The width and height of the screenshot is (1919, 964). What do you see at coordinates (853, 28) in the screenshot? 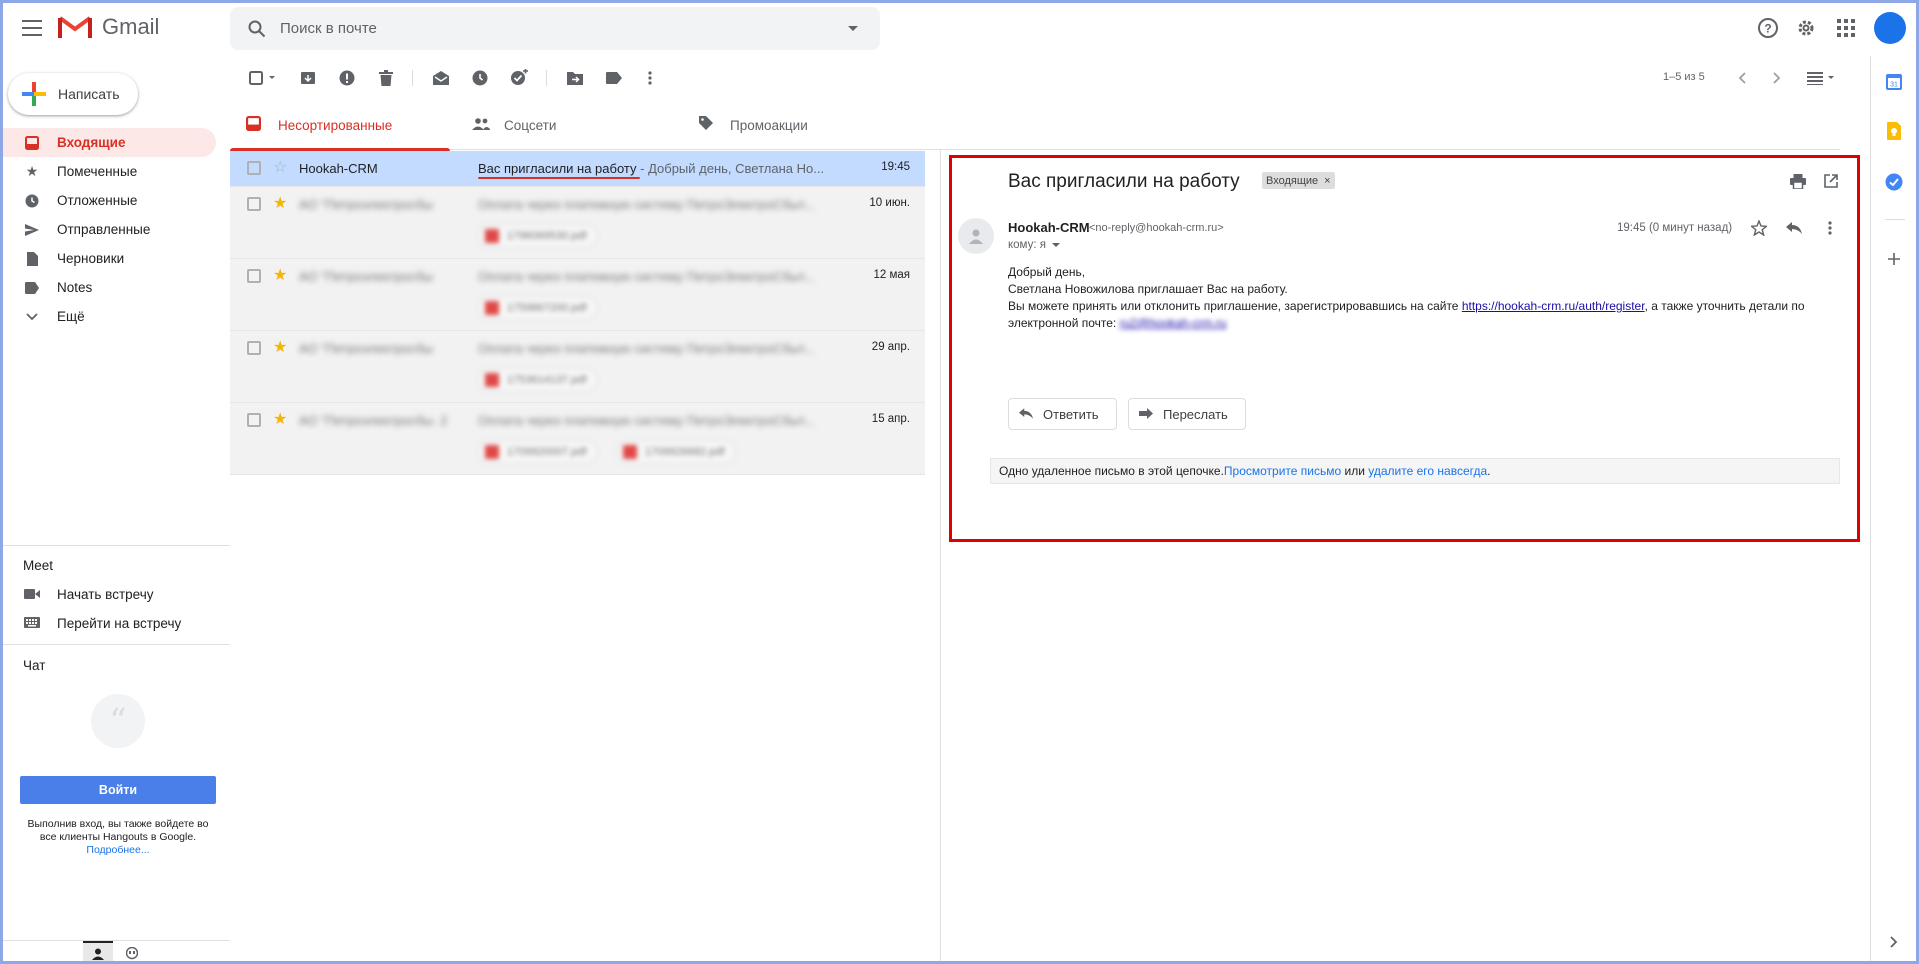
I see `search-options-icon` at bounding box center [853, 28].